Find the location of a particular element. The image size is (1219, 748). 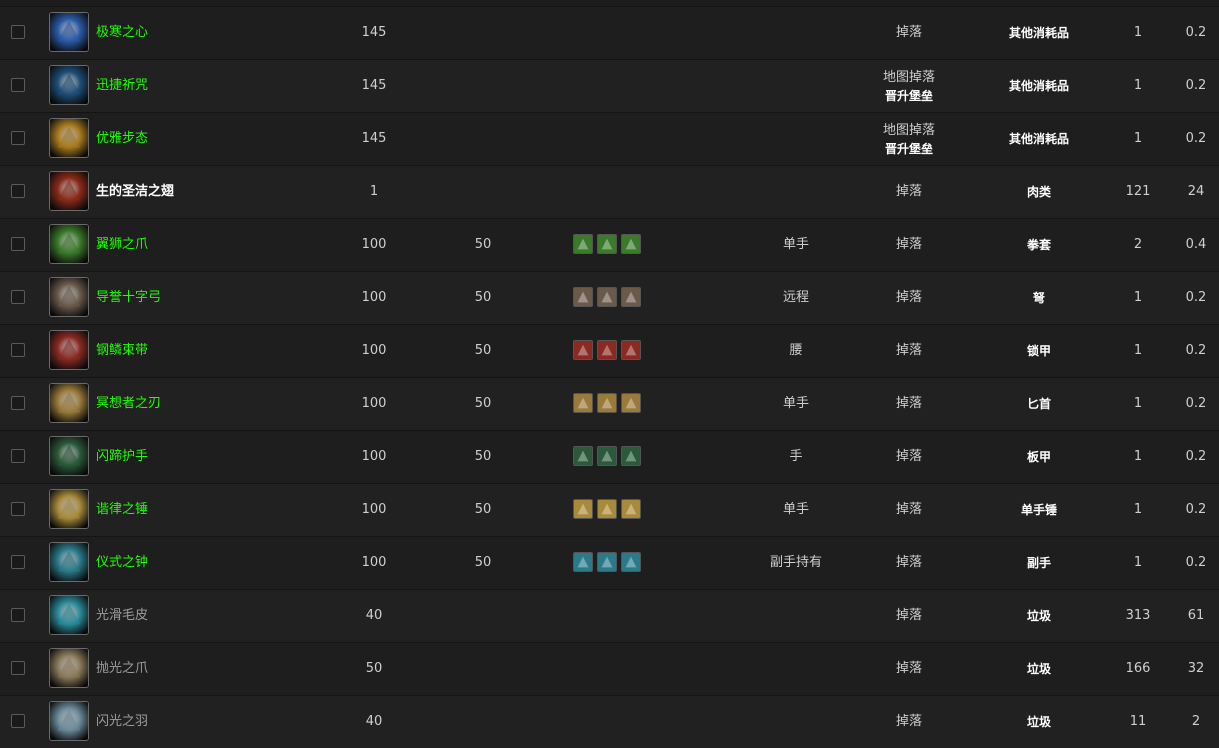

table-row: 翼狮之爪 100 50 单手 掉落 拳套 2 0.4 is located at coordinates (609, 244).